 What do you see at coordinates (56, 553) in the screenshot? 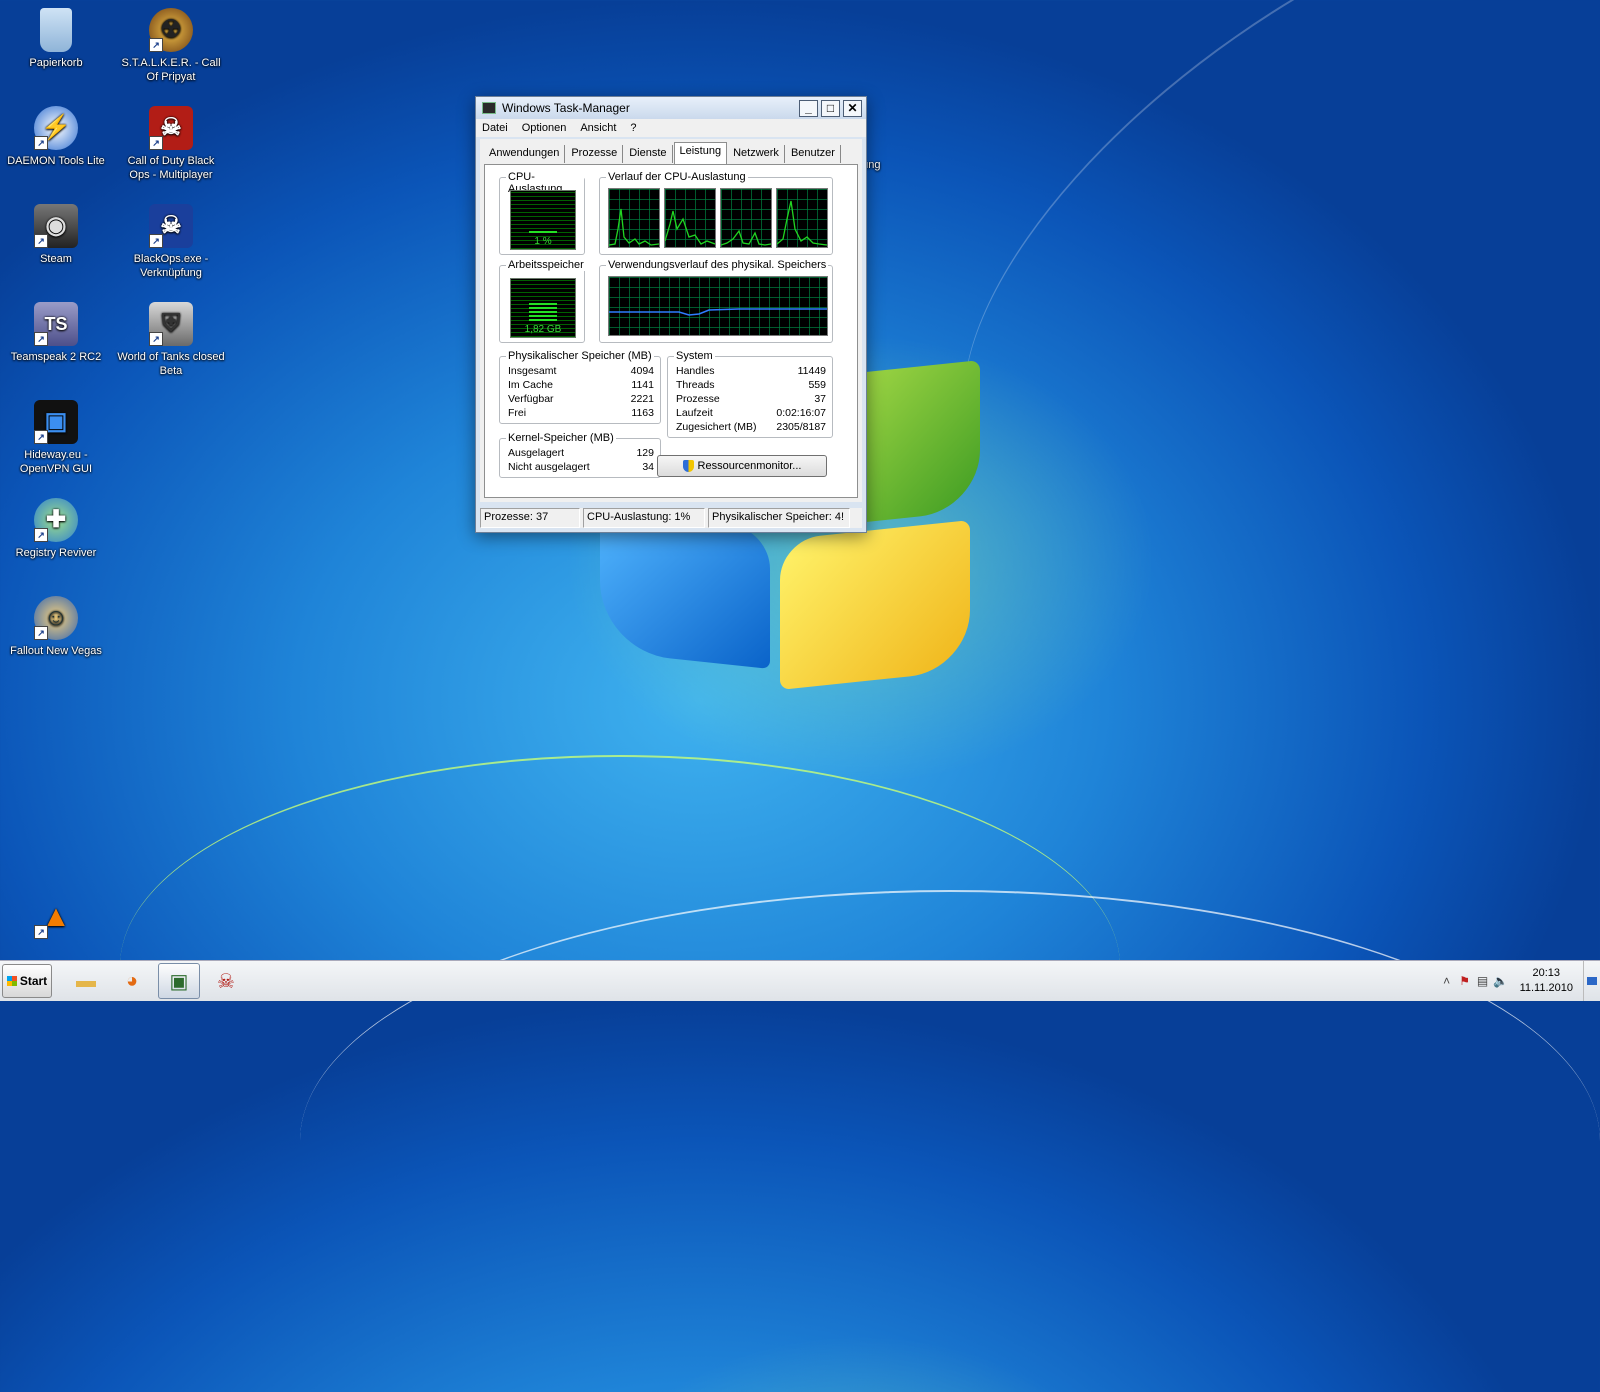
I see `desktop-icon-label: Registry Reviver` at bounding box center [56, 553].